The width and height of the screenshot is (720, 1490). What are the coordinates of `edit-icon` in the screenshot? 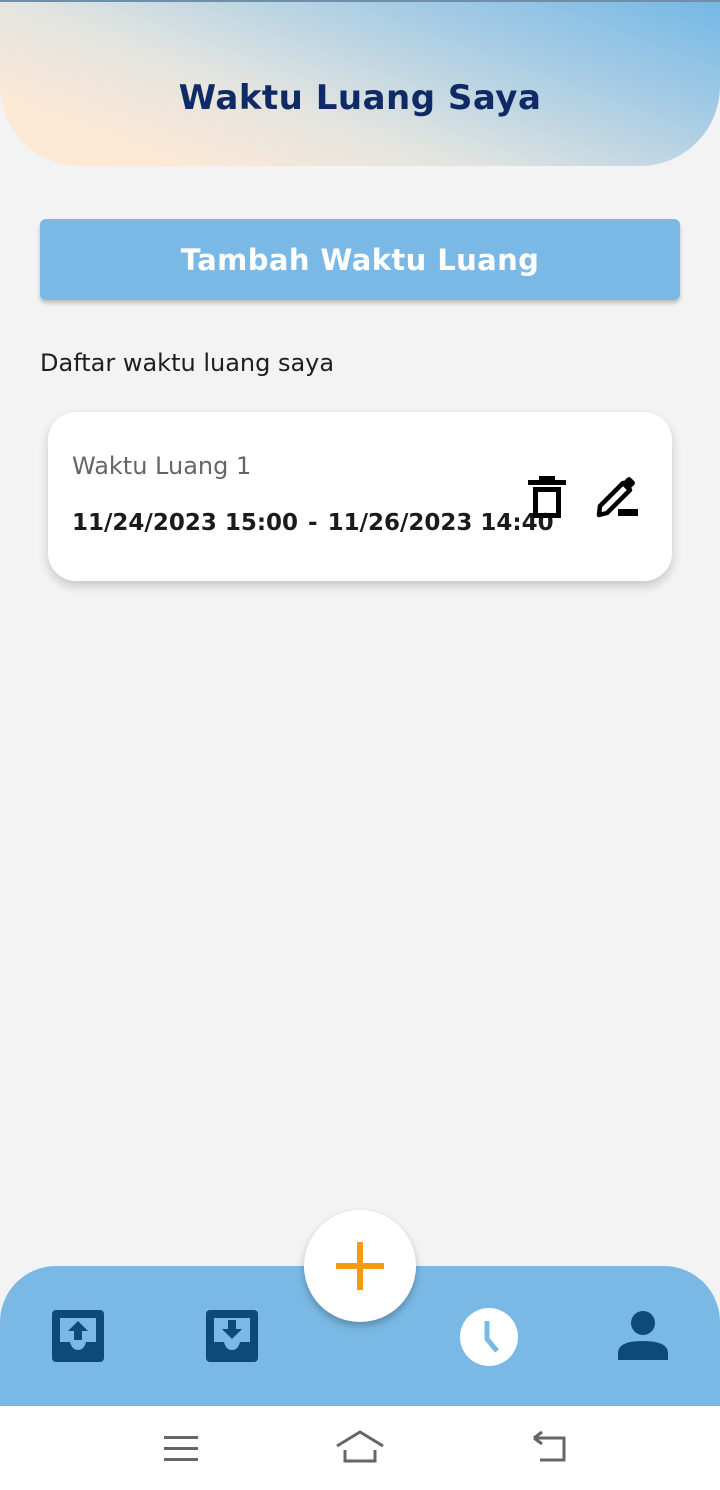 It's located at (619, 497).